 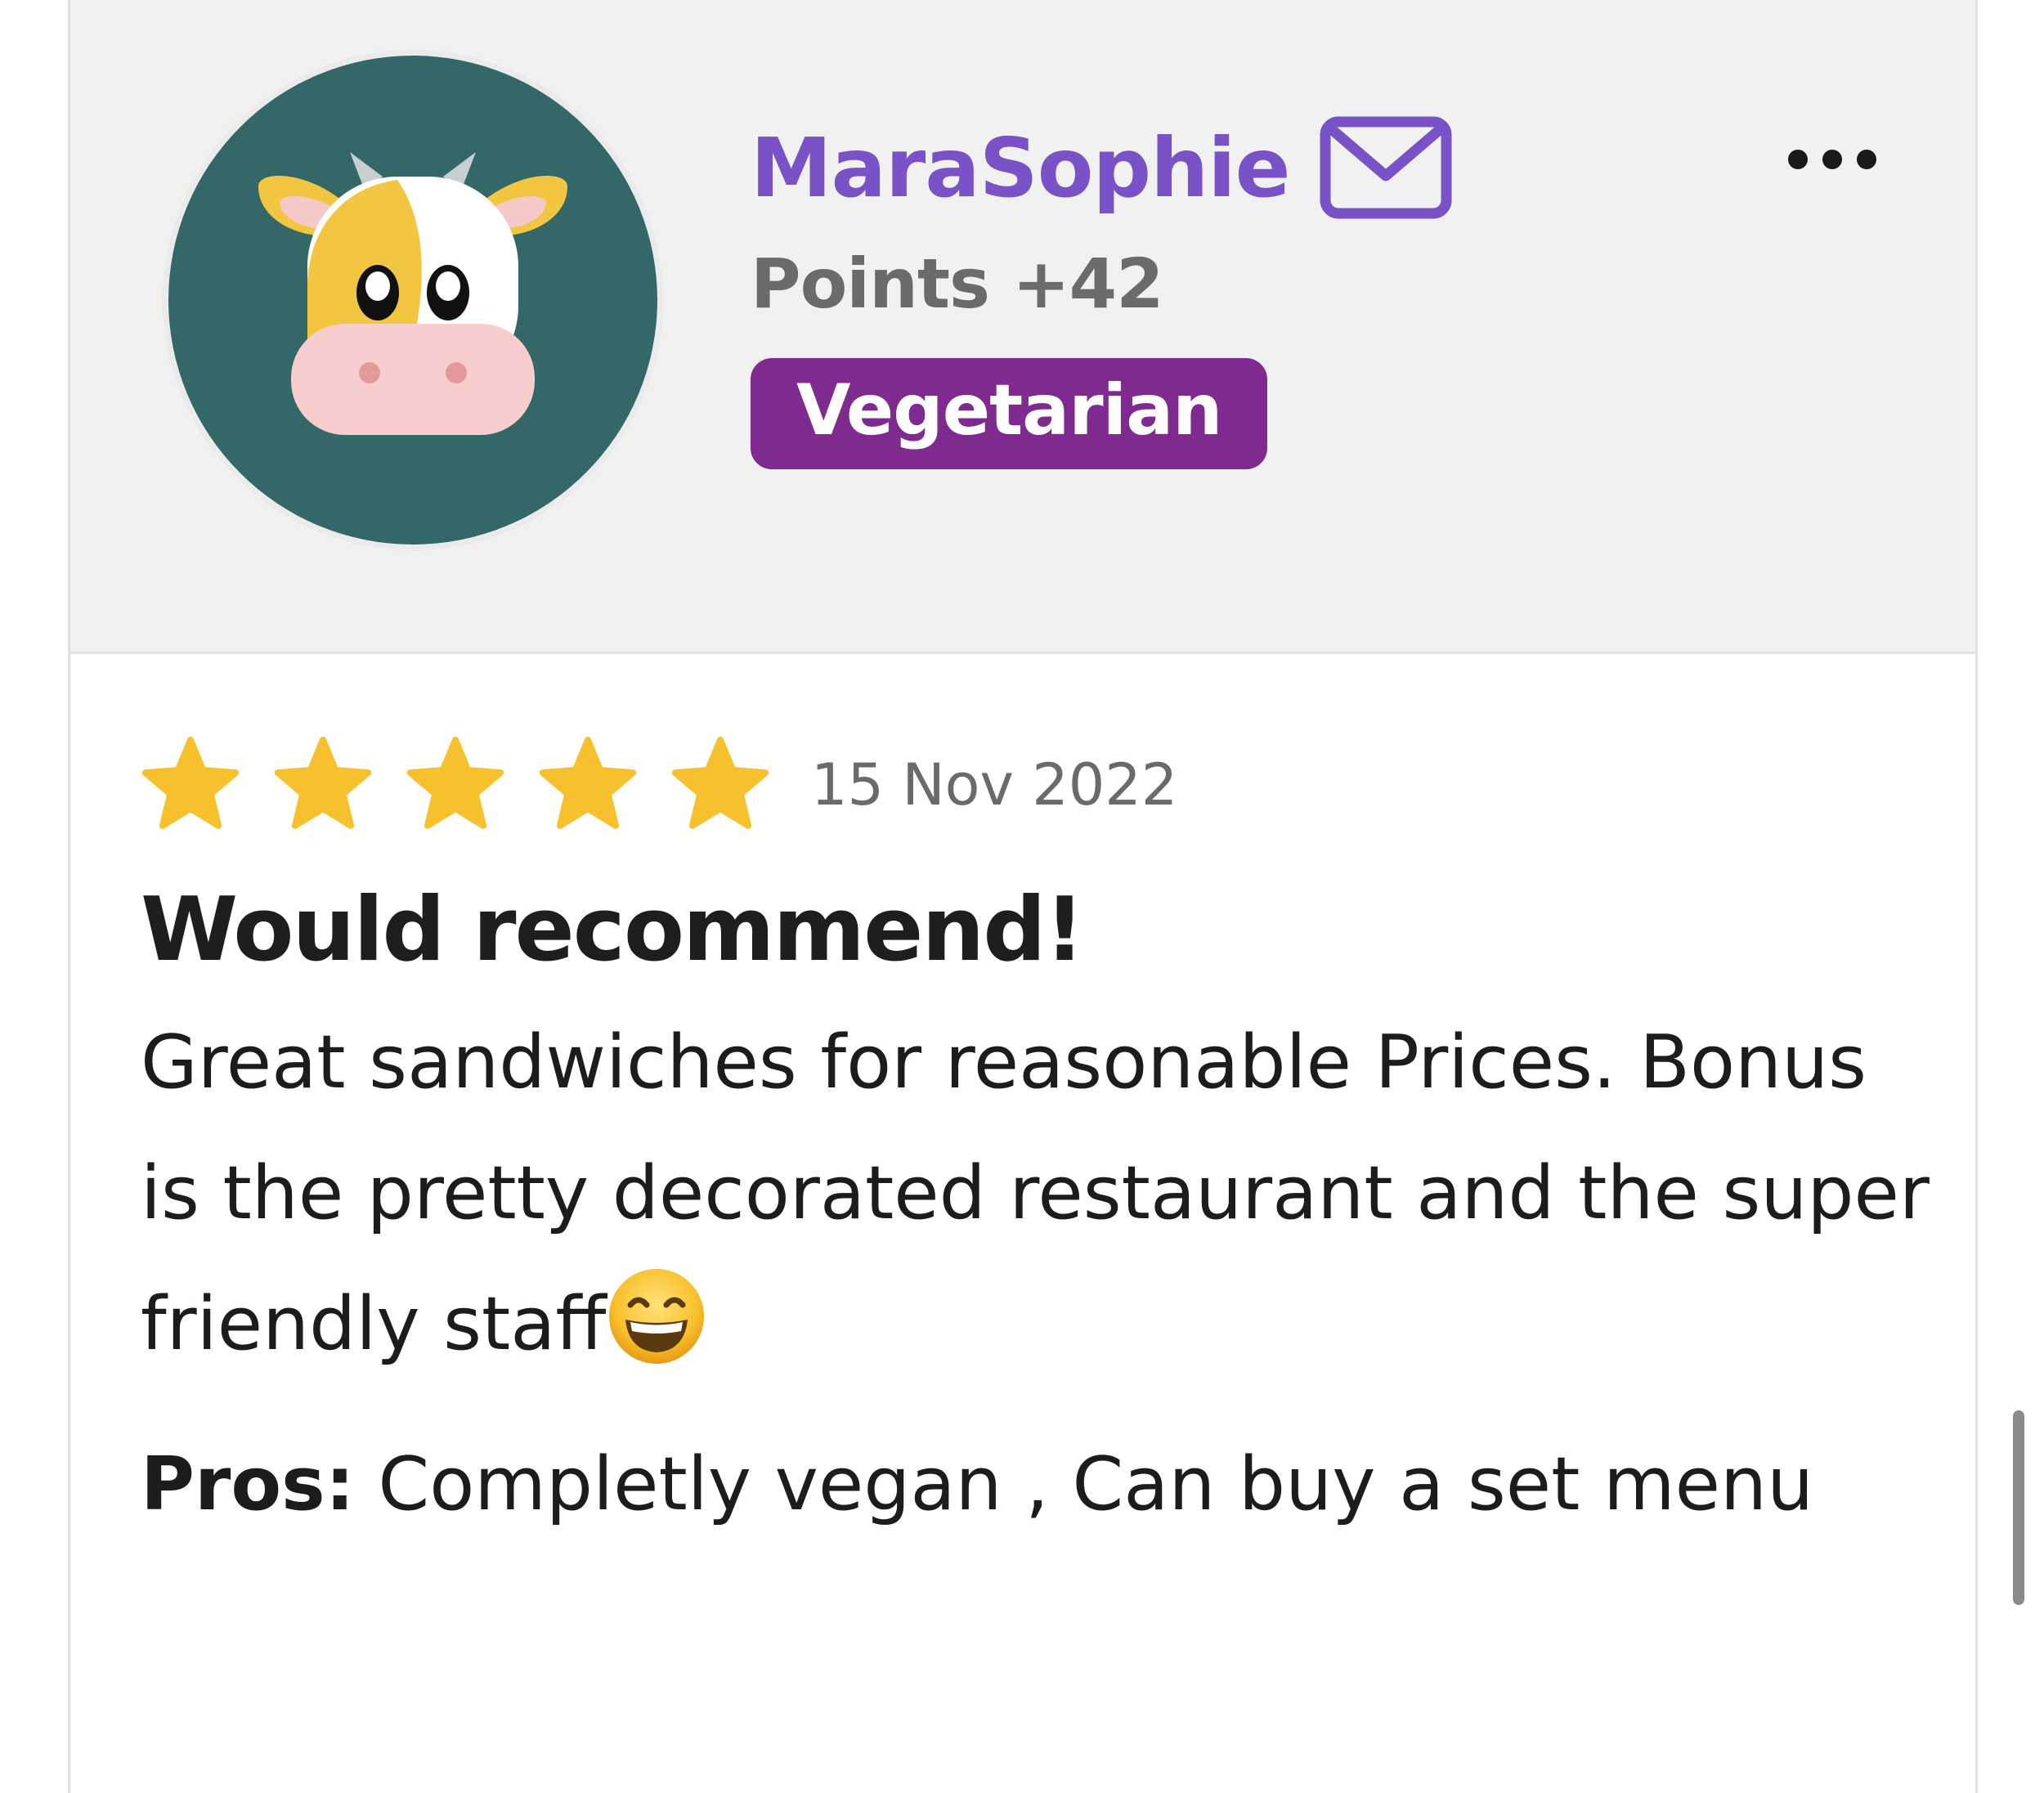 I want to click on pros-text: Completly vegan , Can buy a set menu, so click(x=1096, y=1484).